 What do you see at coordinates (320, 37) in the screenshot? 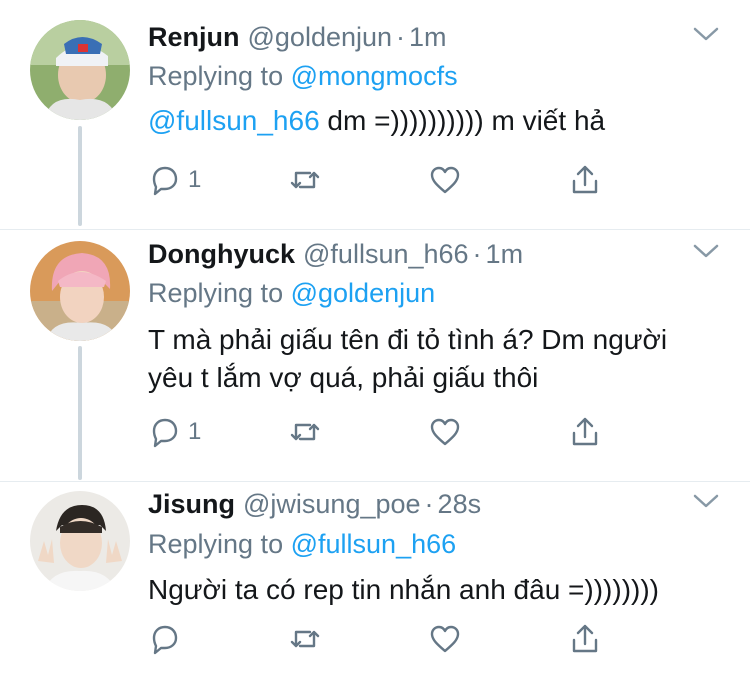
I see `handle: @goldenjun` at bounding box center [320, 37].